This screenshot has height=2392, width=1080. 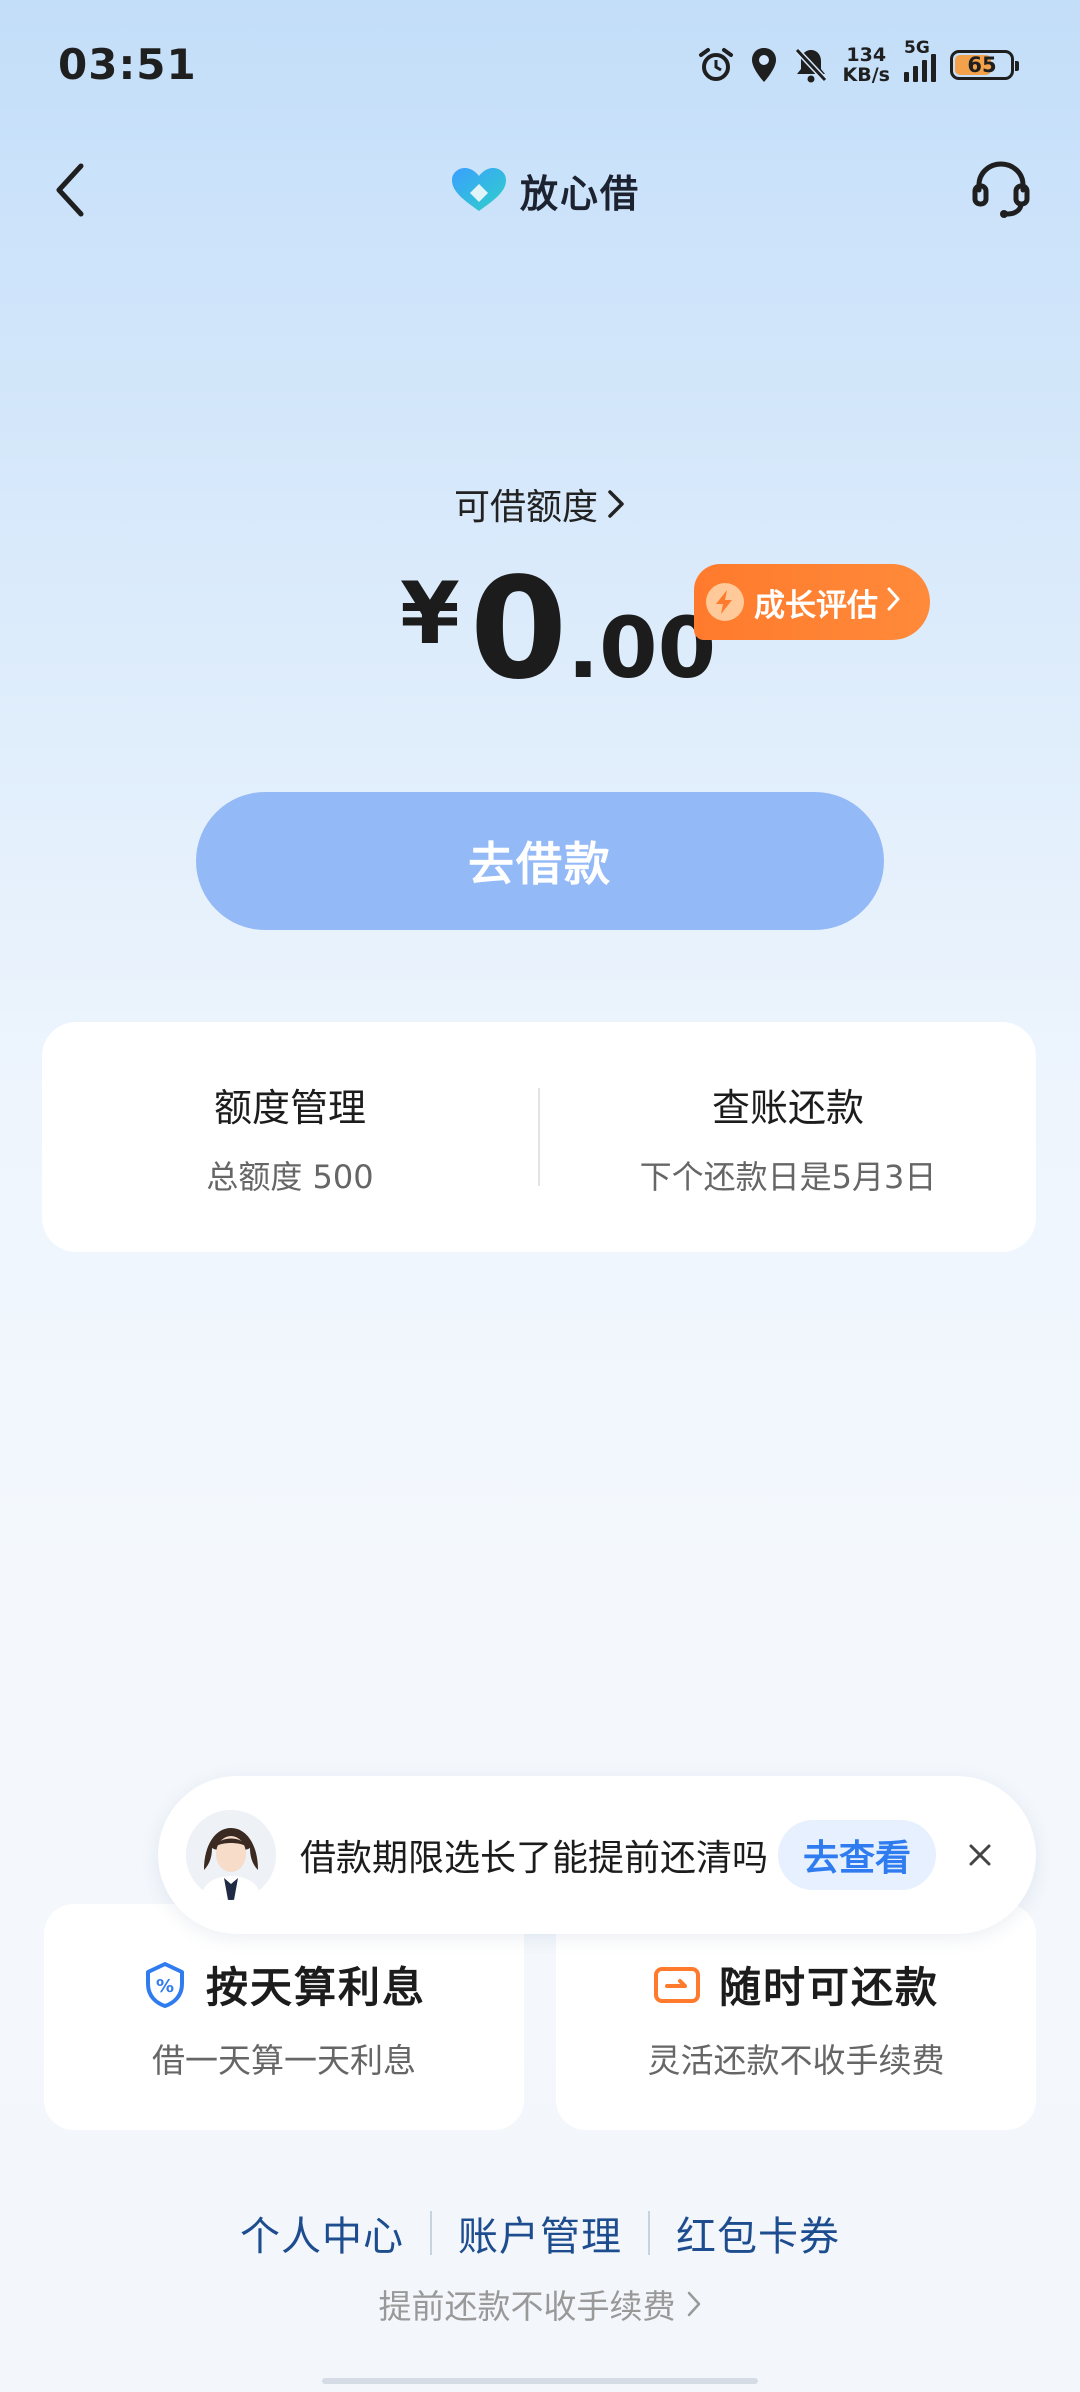 I want to click on bill-repayment-subtitle: 下个还款日是5月3日, so click(x=788, y=1176).